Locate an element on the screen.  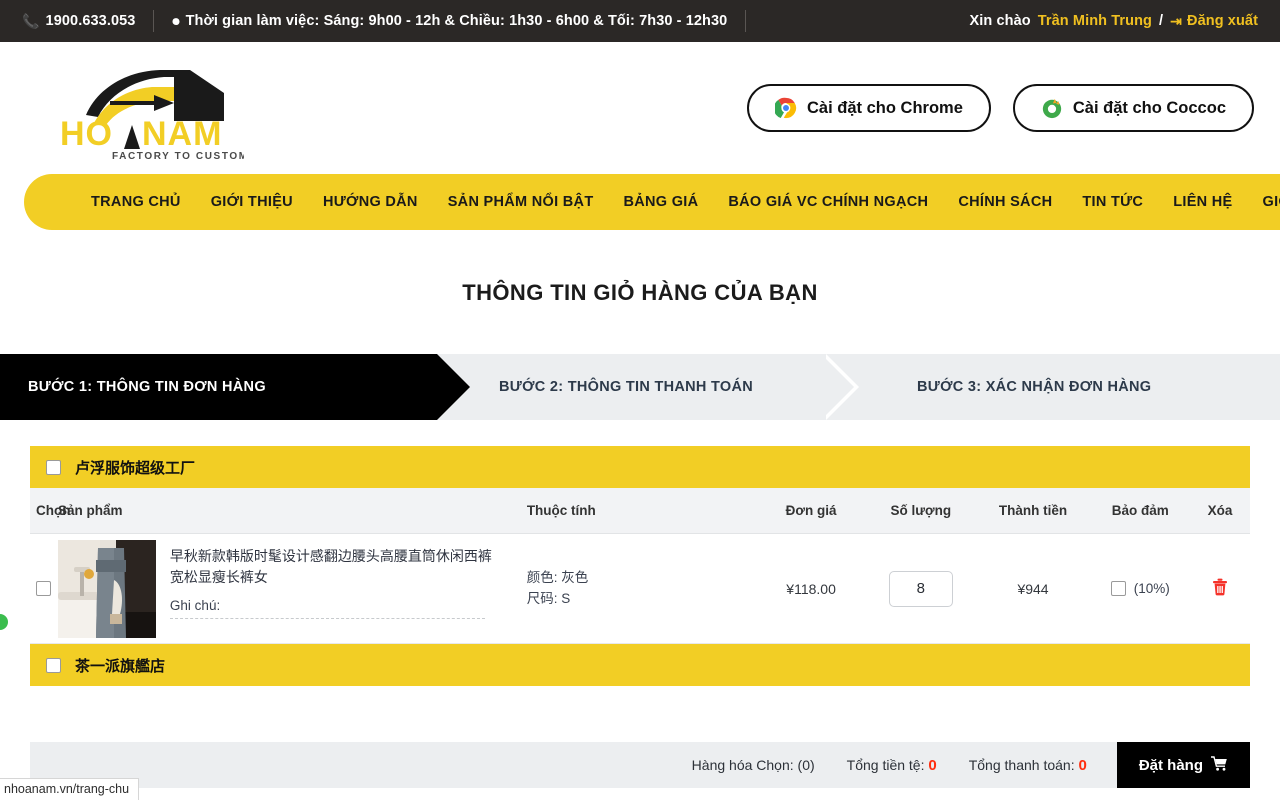
user-session-block: Xin chào Trần Minh Trung / ⇥ Đăng xuất is located at coordinates (1114, 21).